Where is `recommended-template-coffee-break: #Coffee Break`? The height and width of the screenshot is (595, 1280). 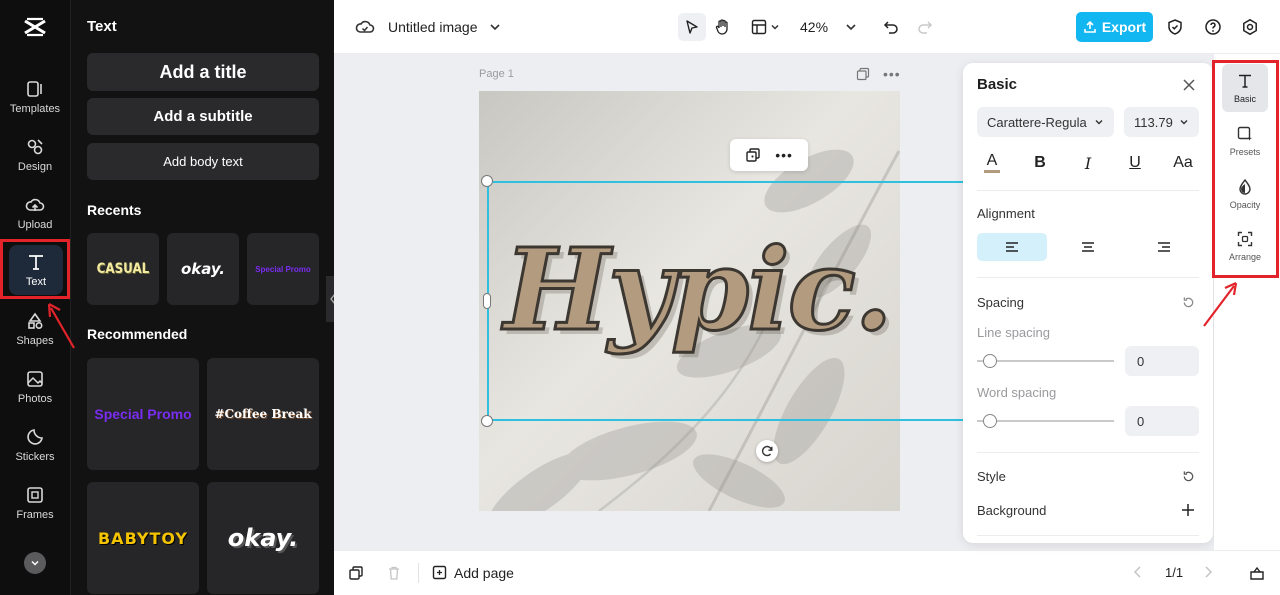
recommended-template-coffee-break: #Coffee Break is located at coordinates (263, 414).